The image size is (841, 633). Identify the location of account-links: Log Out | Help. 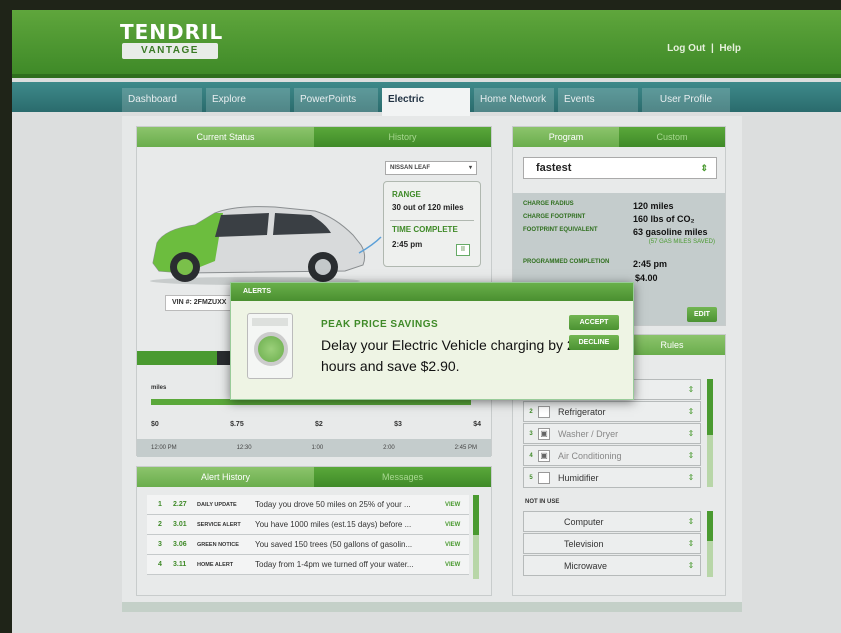
(704, 48).